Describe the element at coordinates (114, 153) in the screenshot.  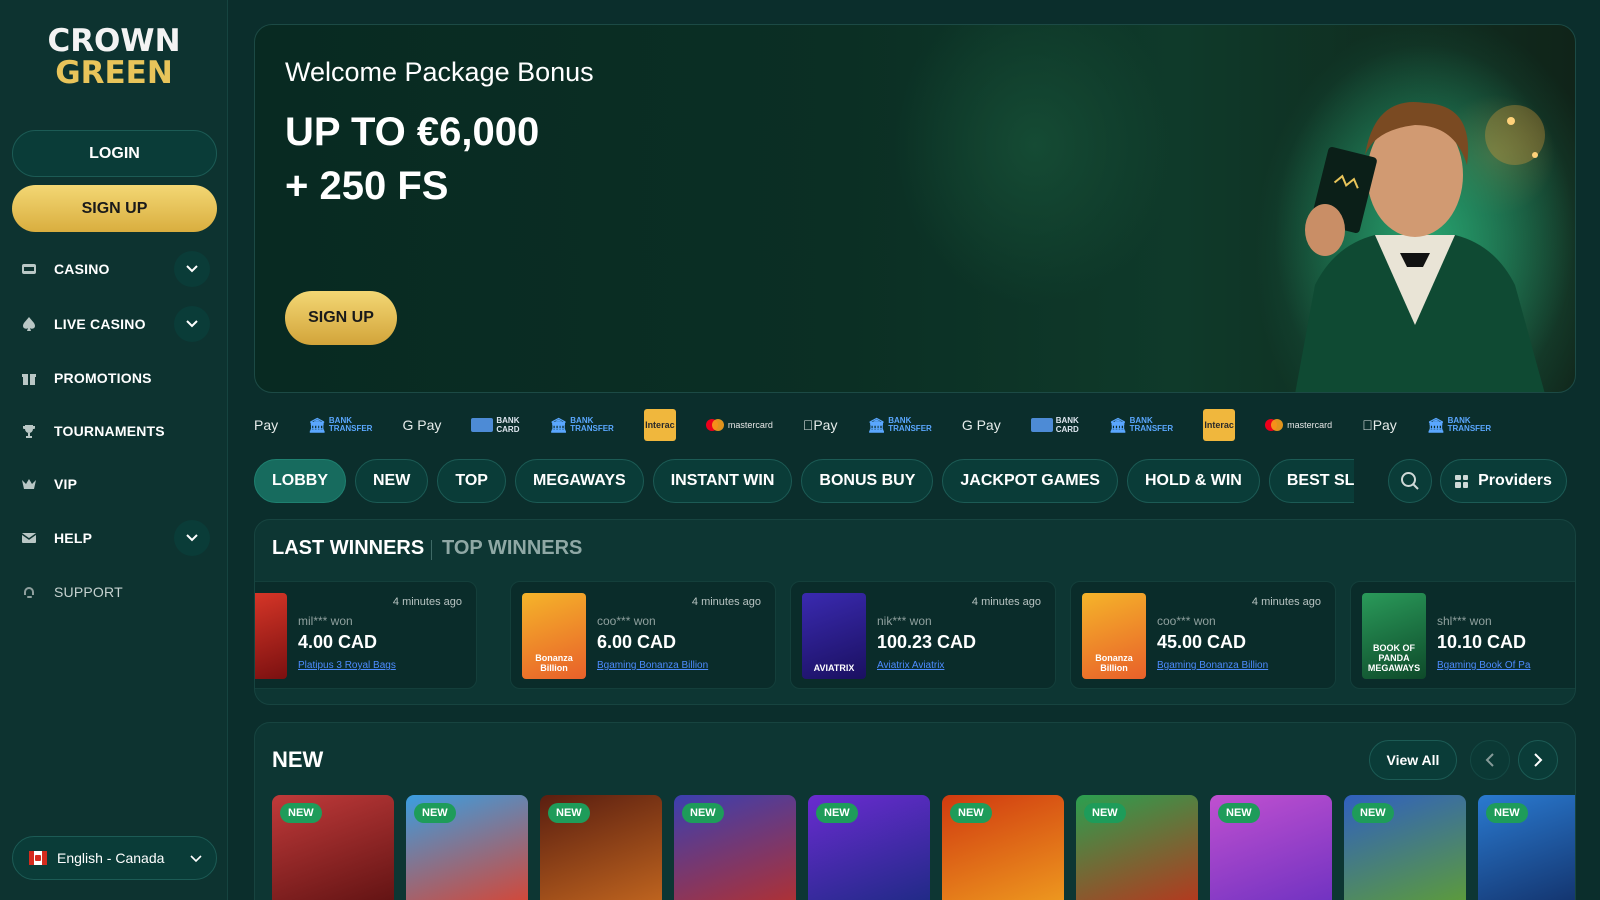
I see `login-button: LOGIN` at that location.